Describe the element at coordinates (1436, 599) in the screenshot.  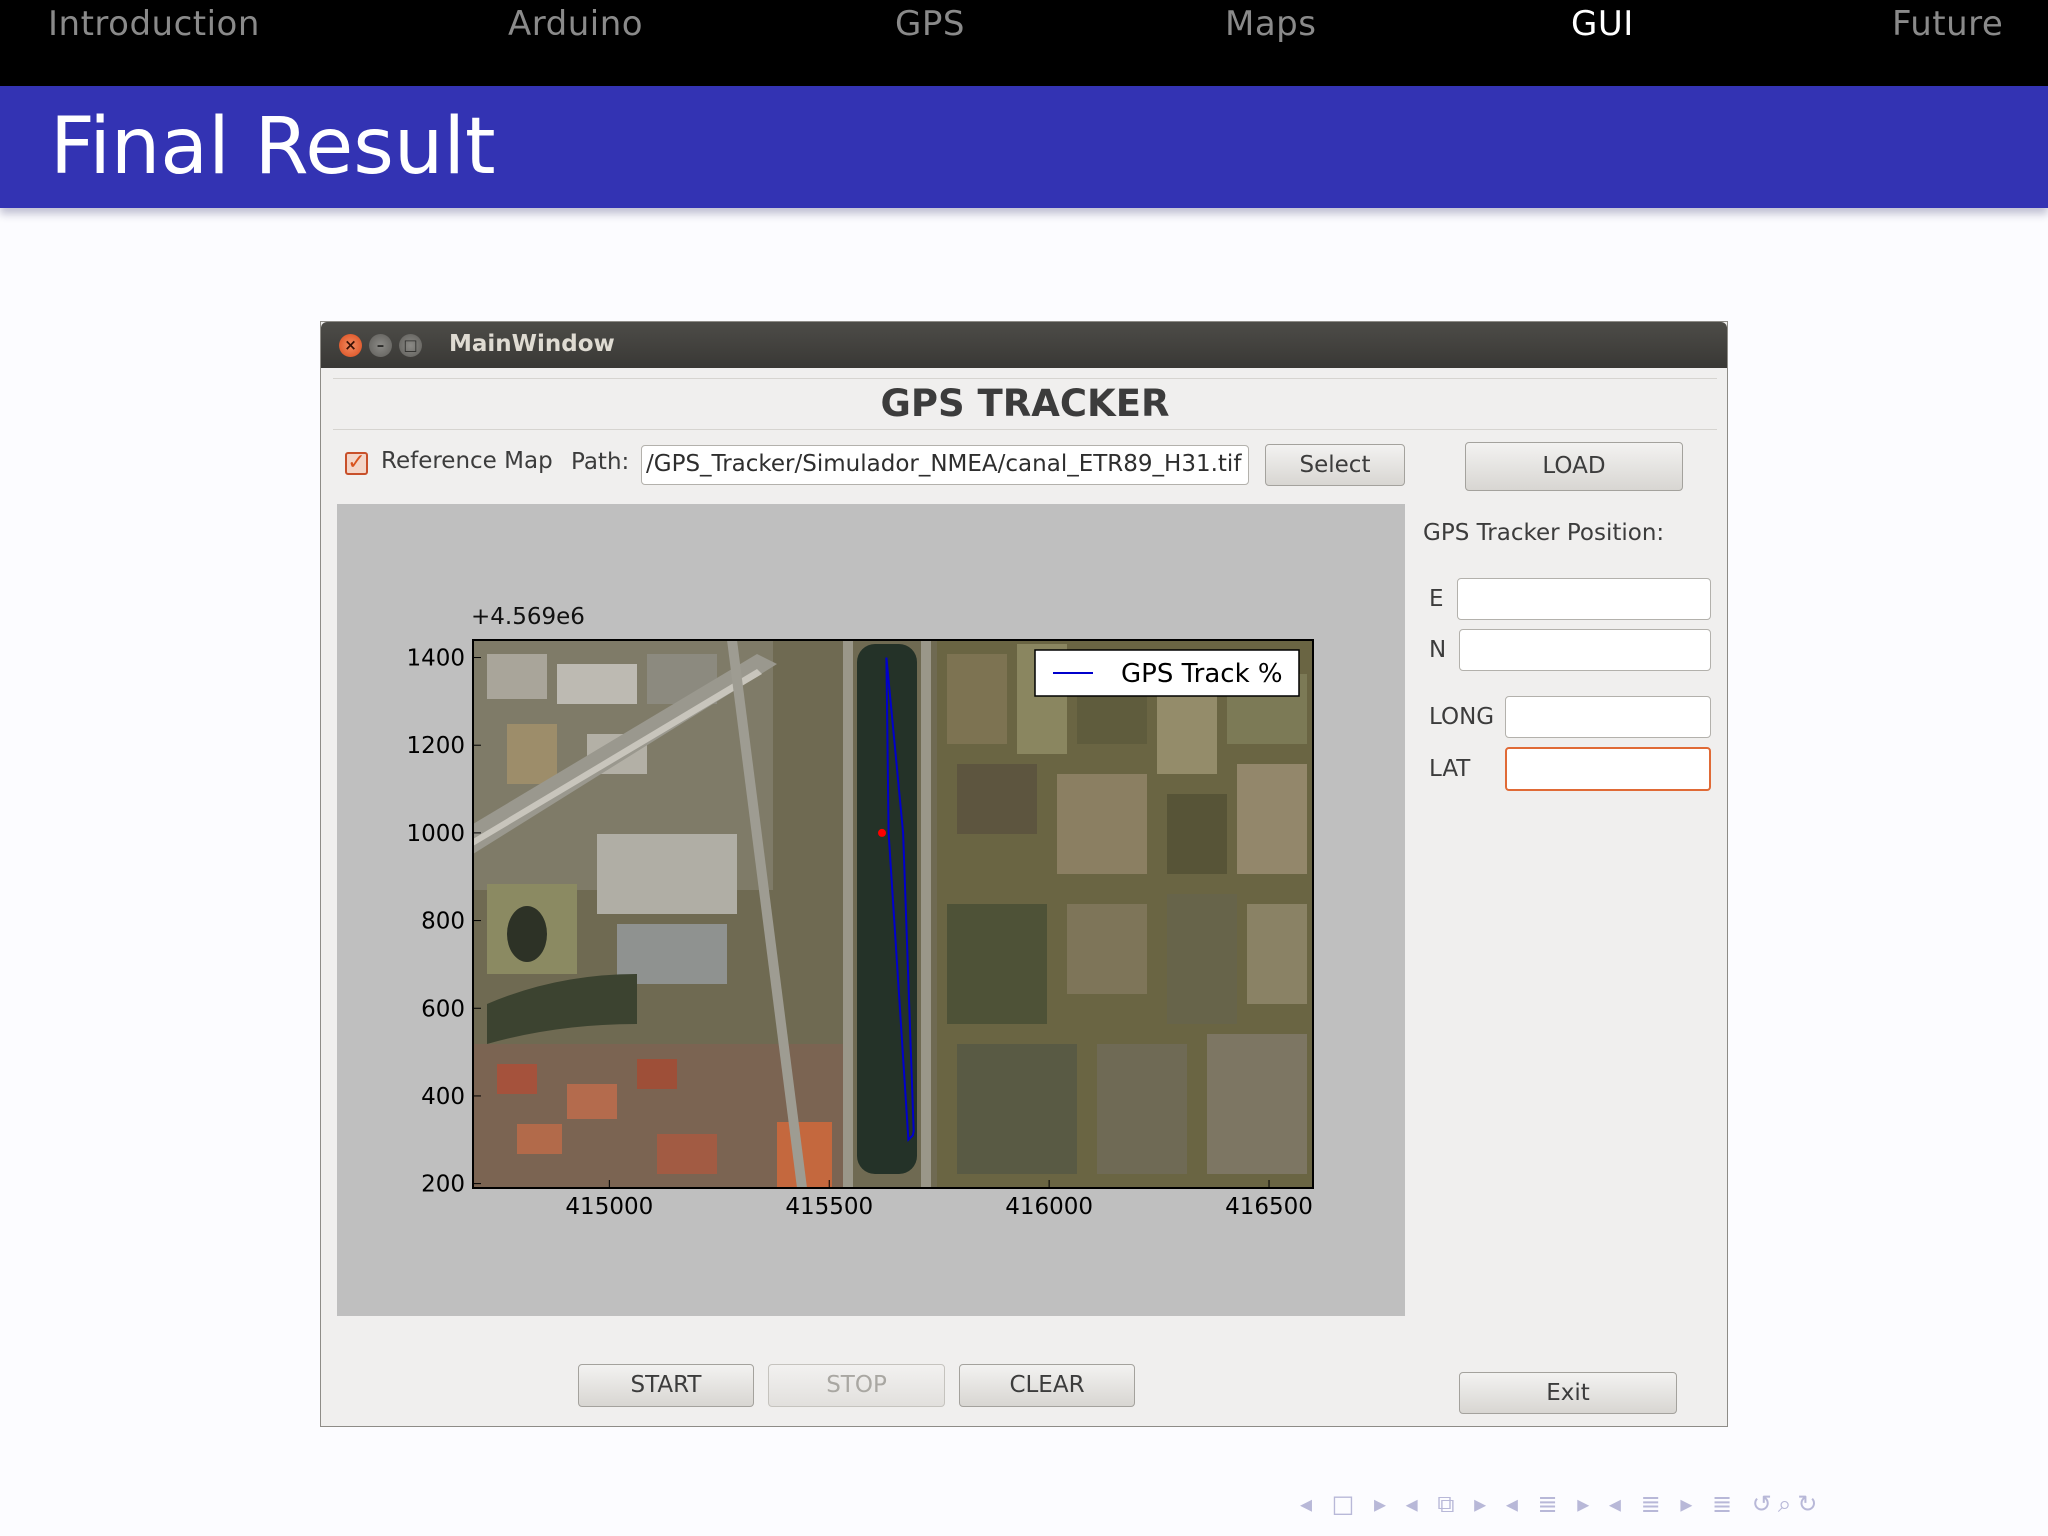
I see `e-label: E` at that location.